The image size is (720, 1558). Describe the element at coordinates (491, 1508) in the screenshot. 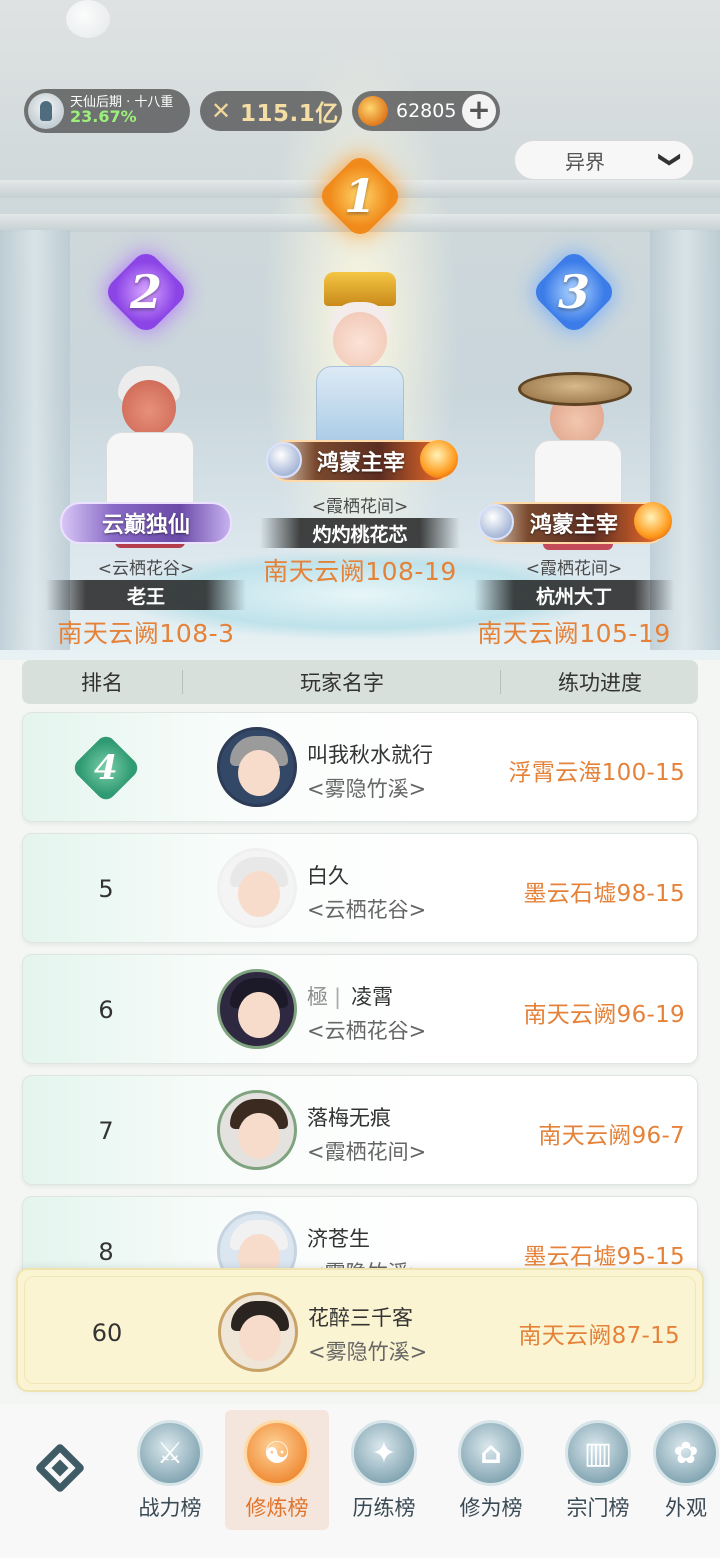

I see `tab-label: 修为榜` at that location.